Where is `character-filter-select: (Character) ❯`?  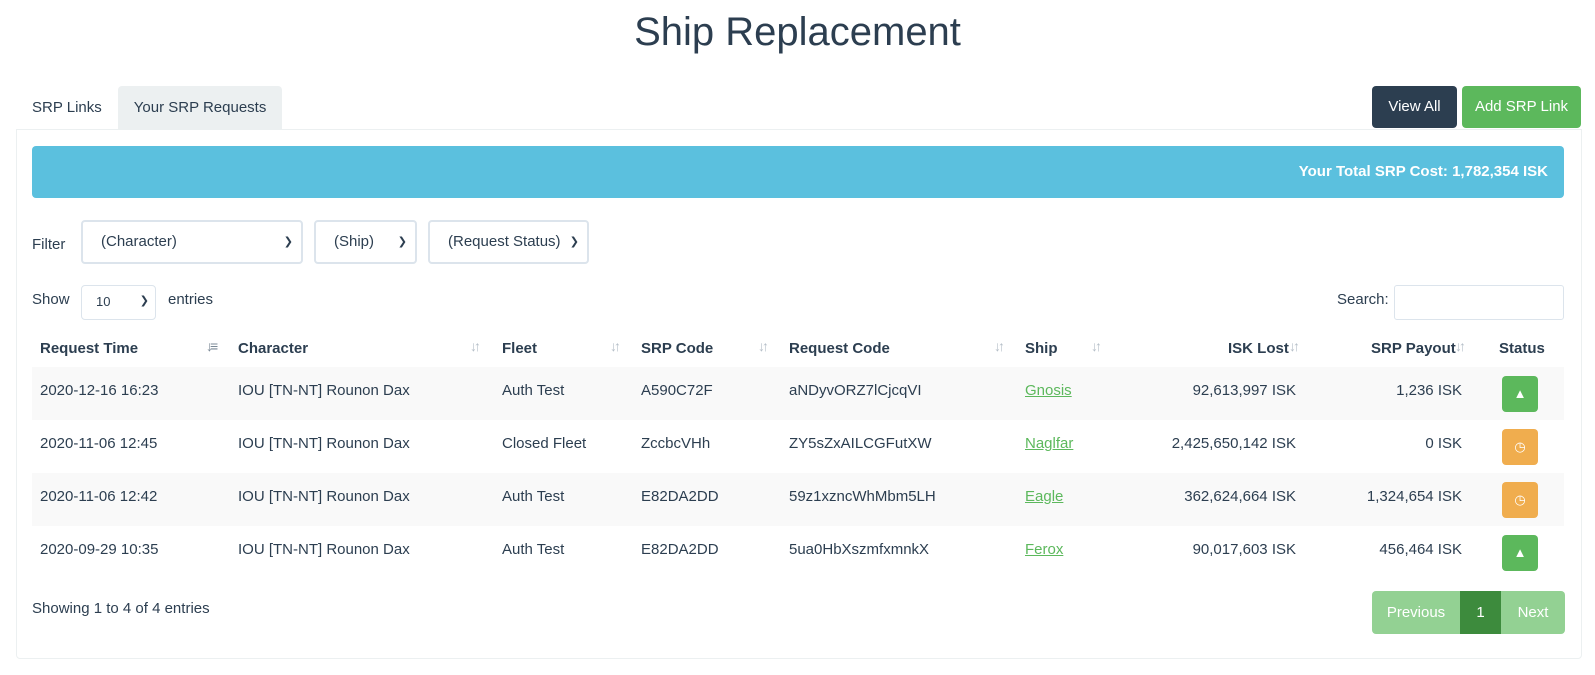 character-filter-select: (Character) ❯ is located at coordinates (192, 242).